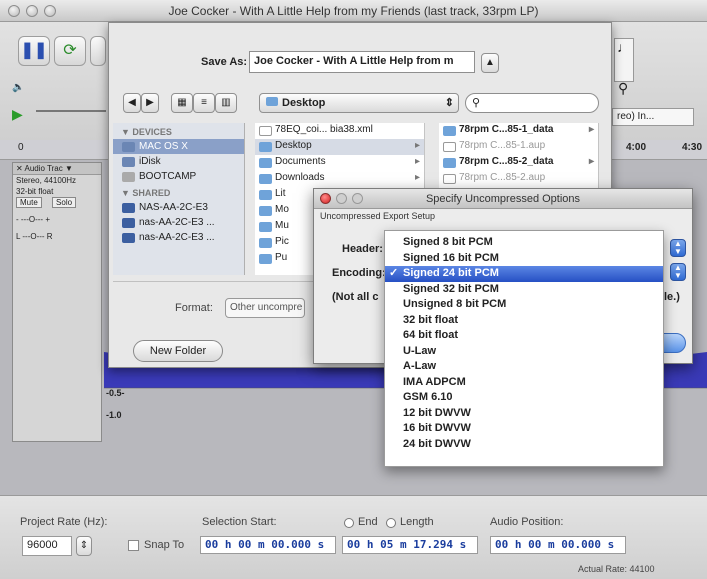 The height and width of the screenshot is (579, 707). I want to click on forward-button: ▶, so click(150, 103).